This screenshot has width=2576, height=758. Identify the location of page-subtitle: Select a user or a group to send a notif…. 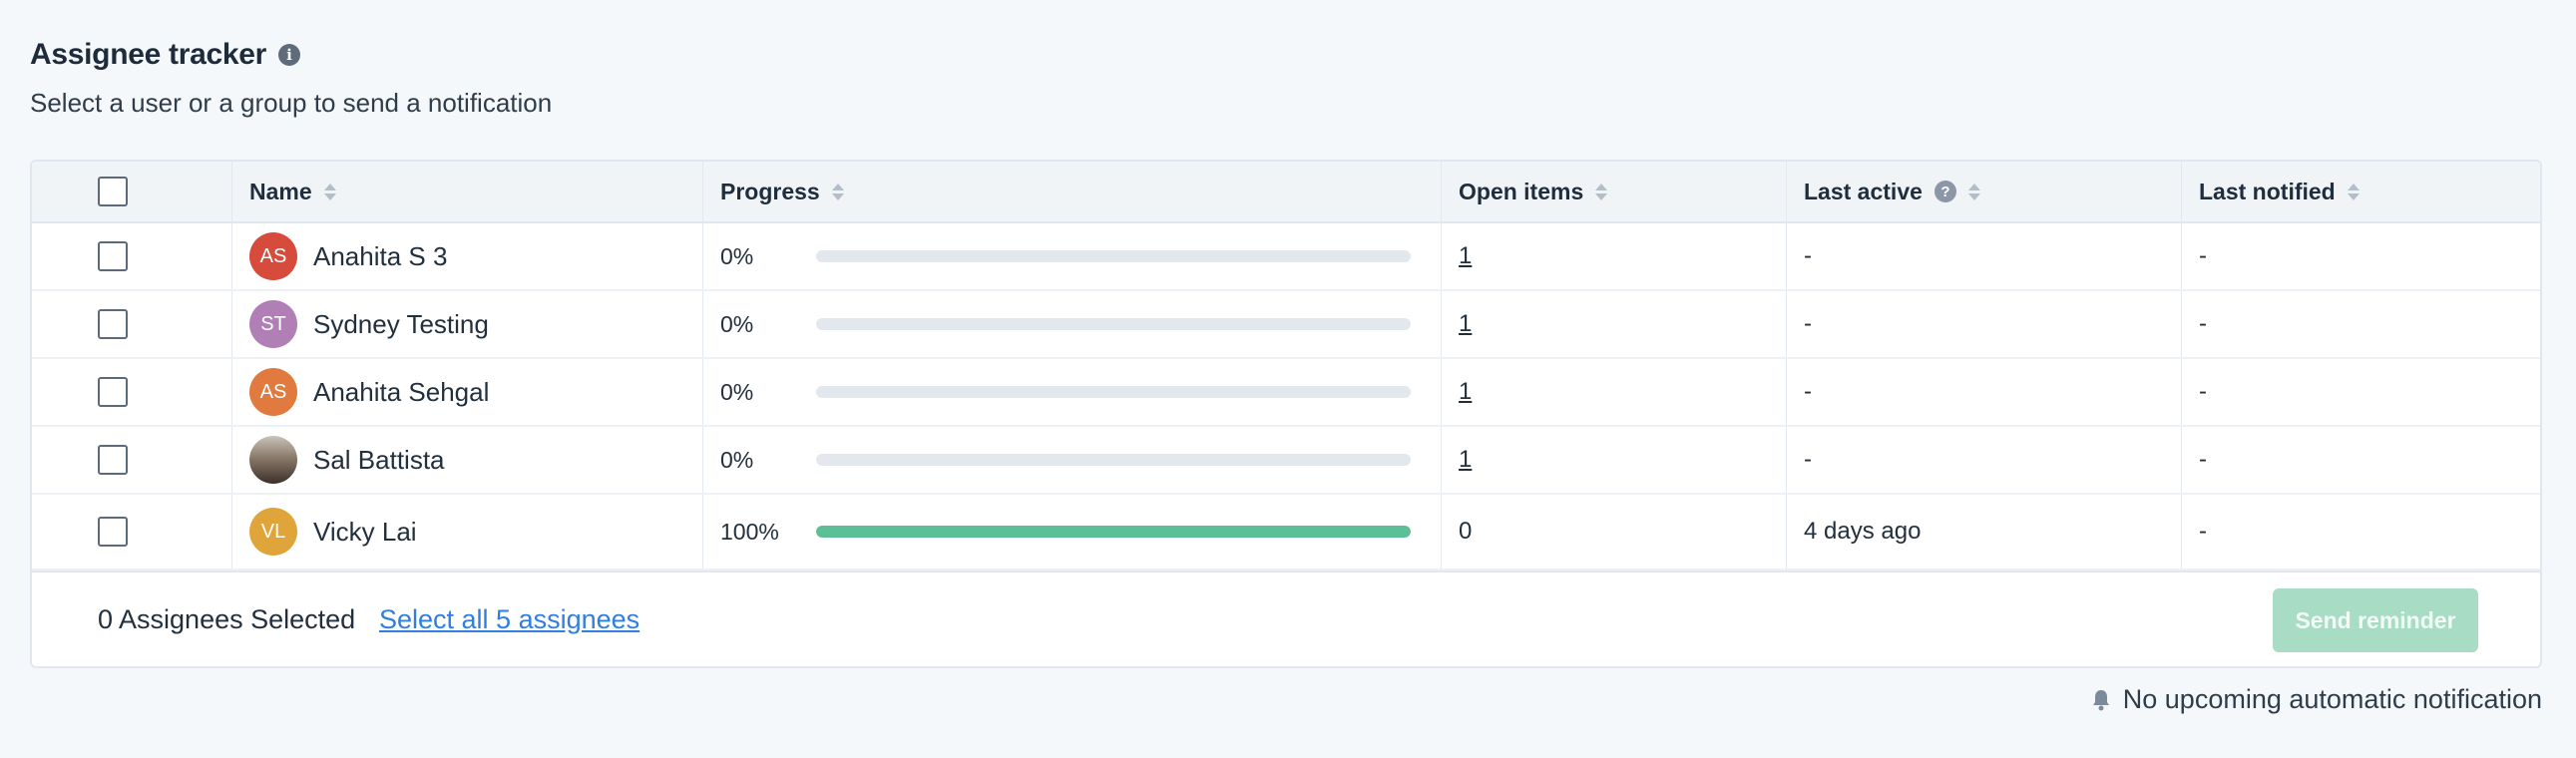
(291, 103).